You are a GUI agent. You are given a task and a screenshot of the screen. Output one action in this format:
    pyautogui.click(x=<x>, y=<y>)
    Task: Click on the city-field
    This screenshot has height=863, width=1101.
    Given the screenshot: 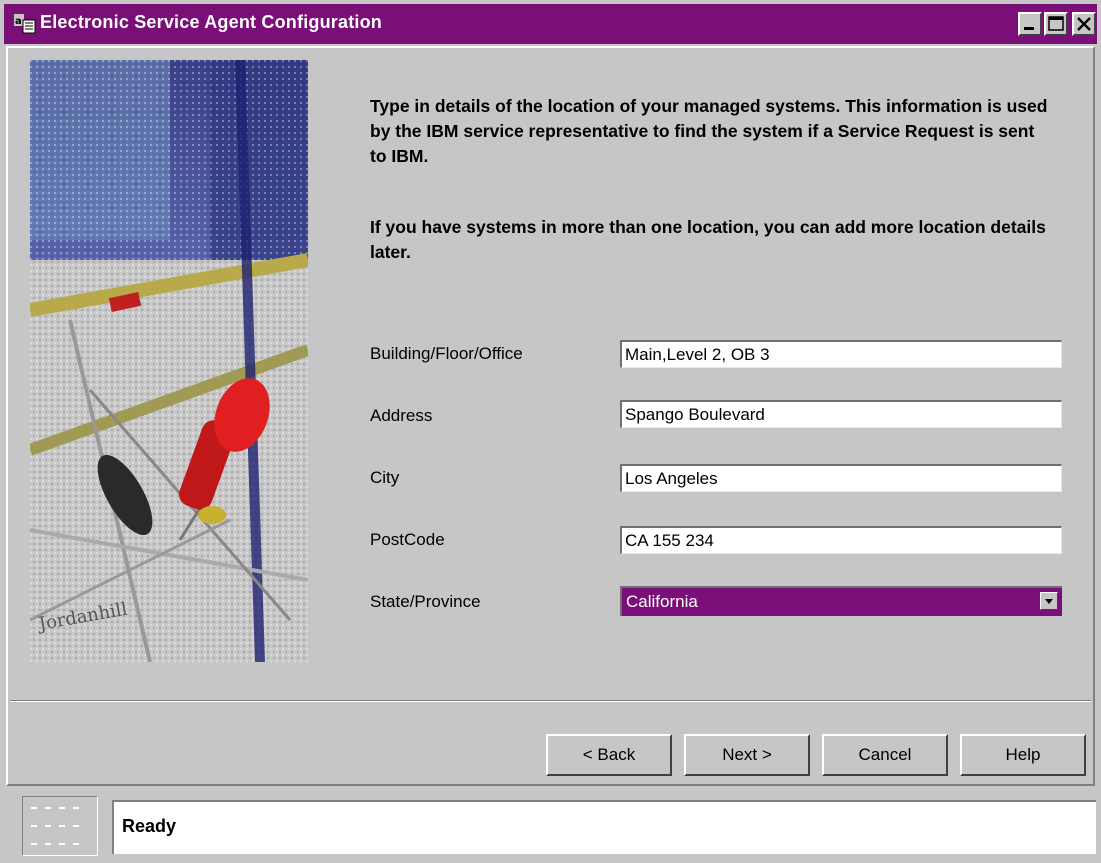 What is the action you would take?
    pyautogui.click(x=841, y=478)
    